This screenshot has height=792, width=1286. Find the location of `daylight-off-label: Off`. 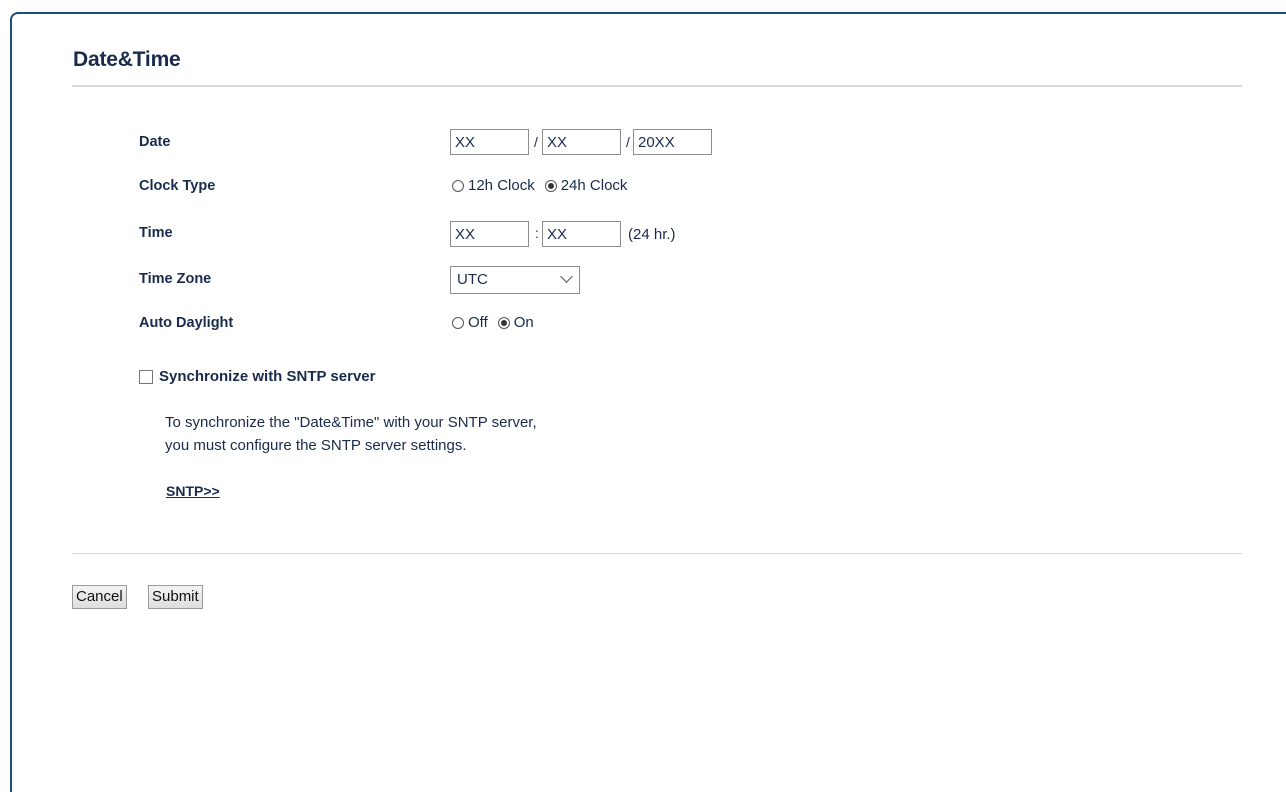

daylight-off-label: Off is located at coordinates (478, 322).